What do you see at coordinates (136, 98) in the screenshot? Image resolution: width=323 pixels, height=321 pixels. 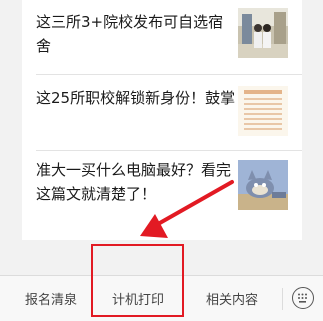 I see `article-title: 这25所职校解锁新身份！鼓掌` at bounding box center [136, 98].